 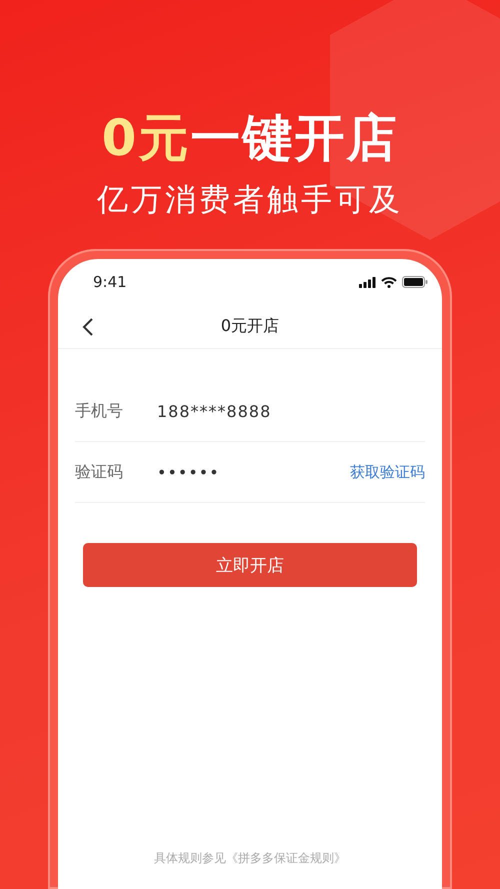 What do you see at coordinates (387, 472) in the screenshot?
I see `get-code-link: 获取验证码` at bounding box center [387, 472].